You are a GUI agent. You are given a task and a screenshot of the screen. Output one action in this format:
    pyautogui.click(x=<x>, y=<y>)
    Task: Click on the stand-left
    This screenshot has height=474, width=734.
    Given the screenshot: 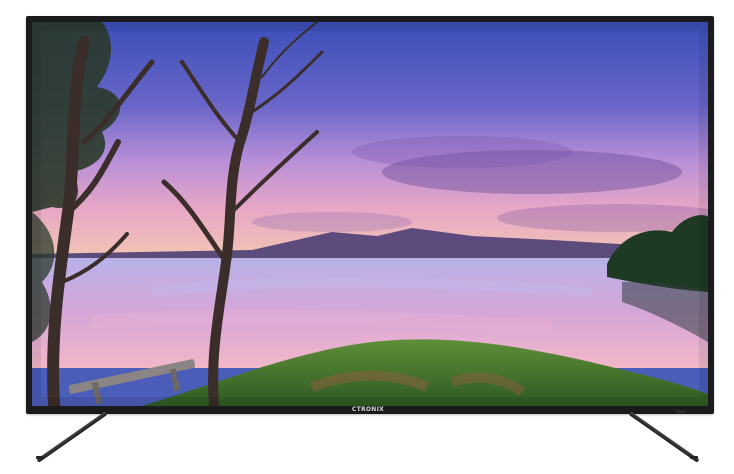 What is the action you would take?
    pyautogui.click(x=72, y=437)
    